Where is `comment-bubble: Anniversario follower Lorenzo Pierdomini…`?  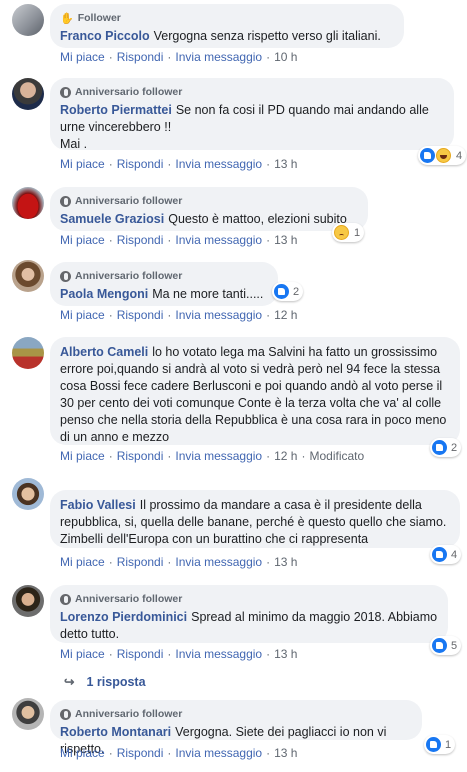
comment-bubble: Anniversario follower Lorenzo Pierdomini… is located at coordinates (249, 614).